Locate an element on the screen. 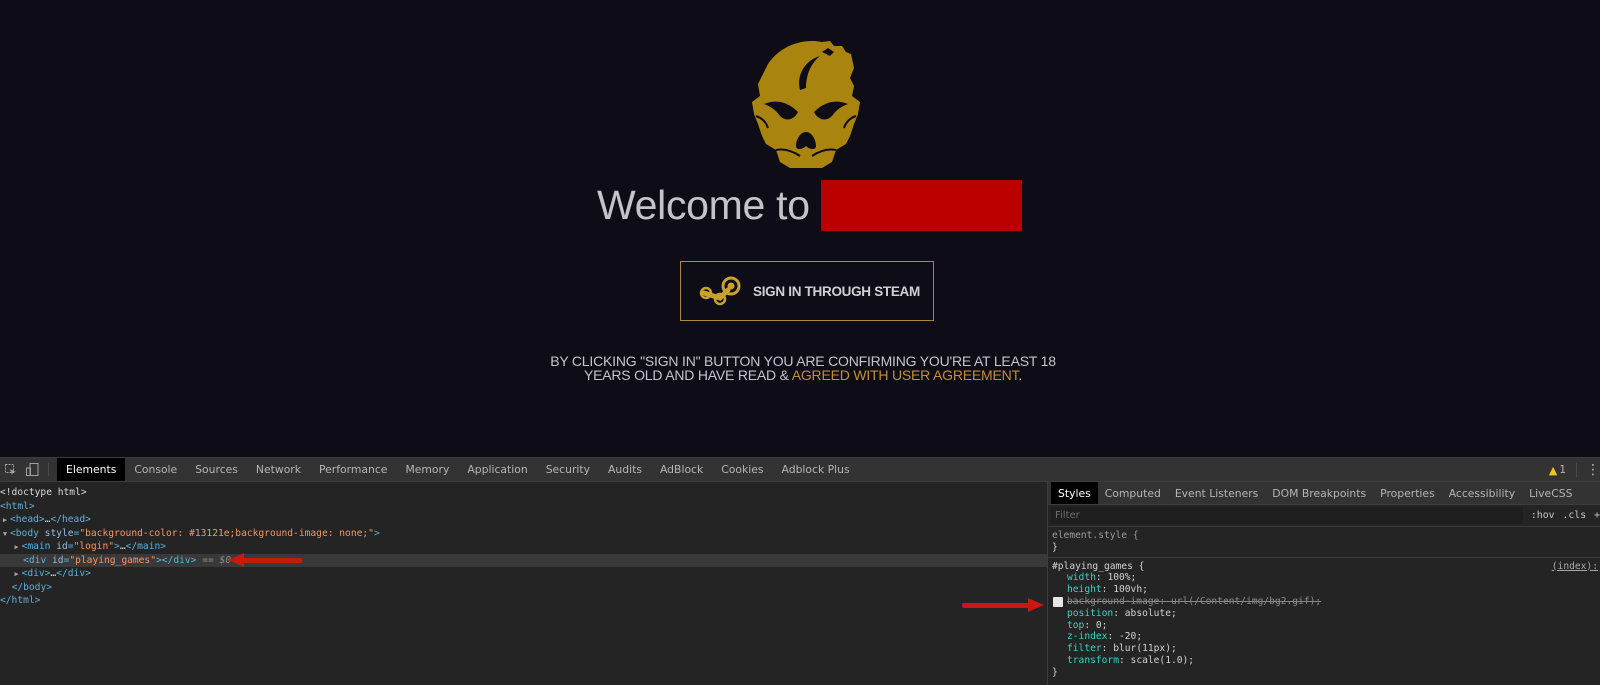 The width and height of the screenshot is (1600, 685). close-brace: } is located at coordinates (1055, 547).